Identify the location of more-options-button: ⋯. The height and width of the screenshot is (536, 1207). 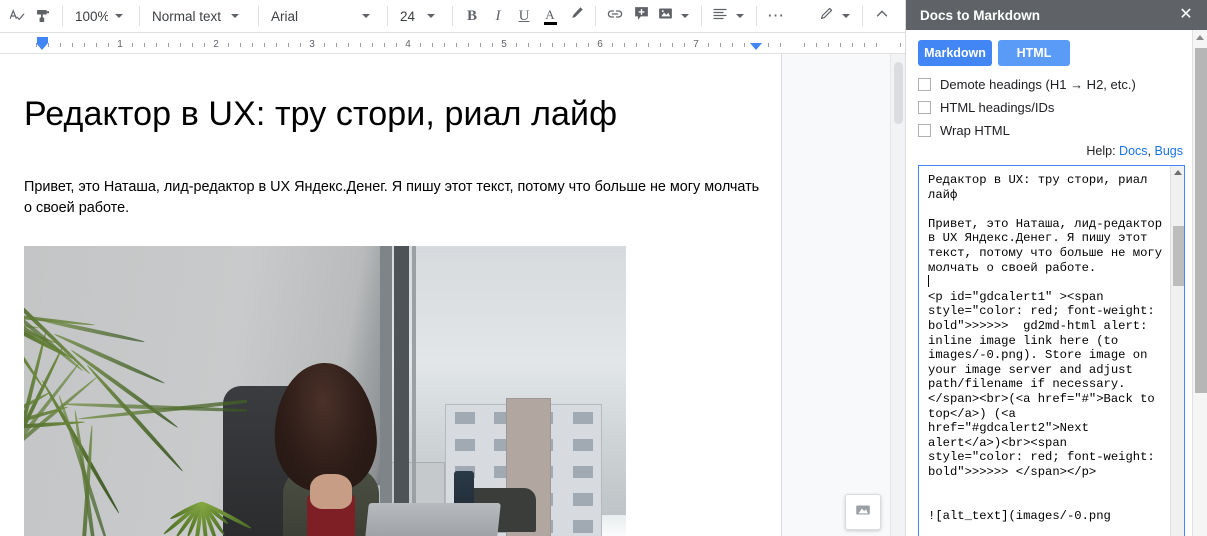
(776, 16).